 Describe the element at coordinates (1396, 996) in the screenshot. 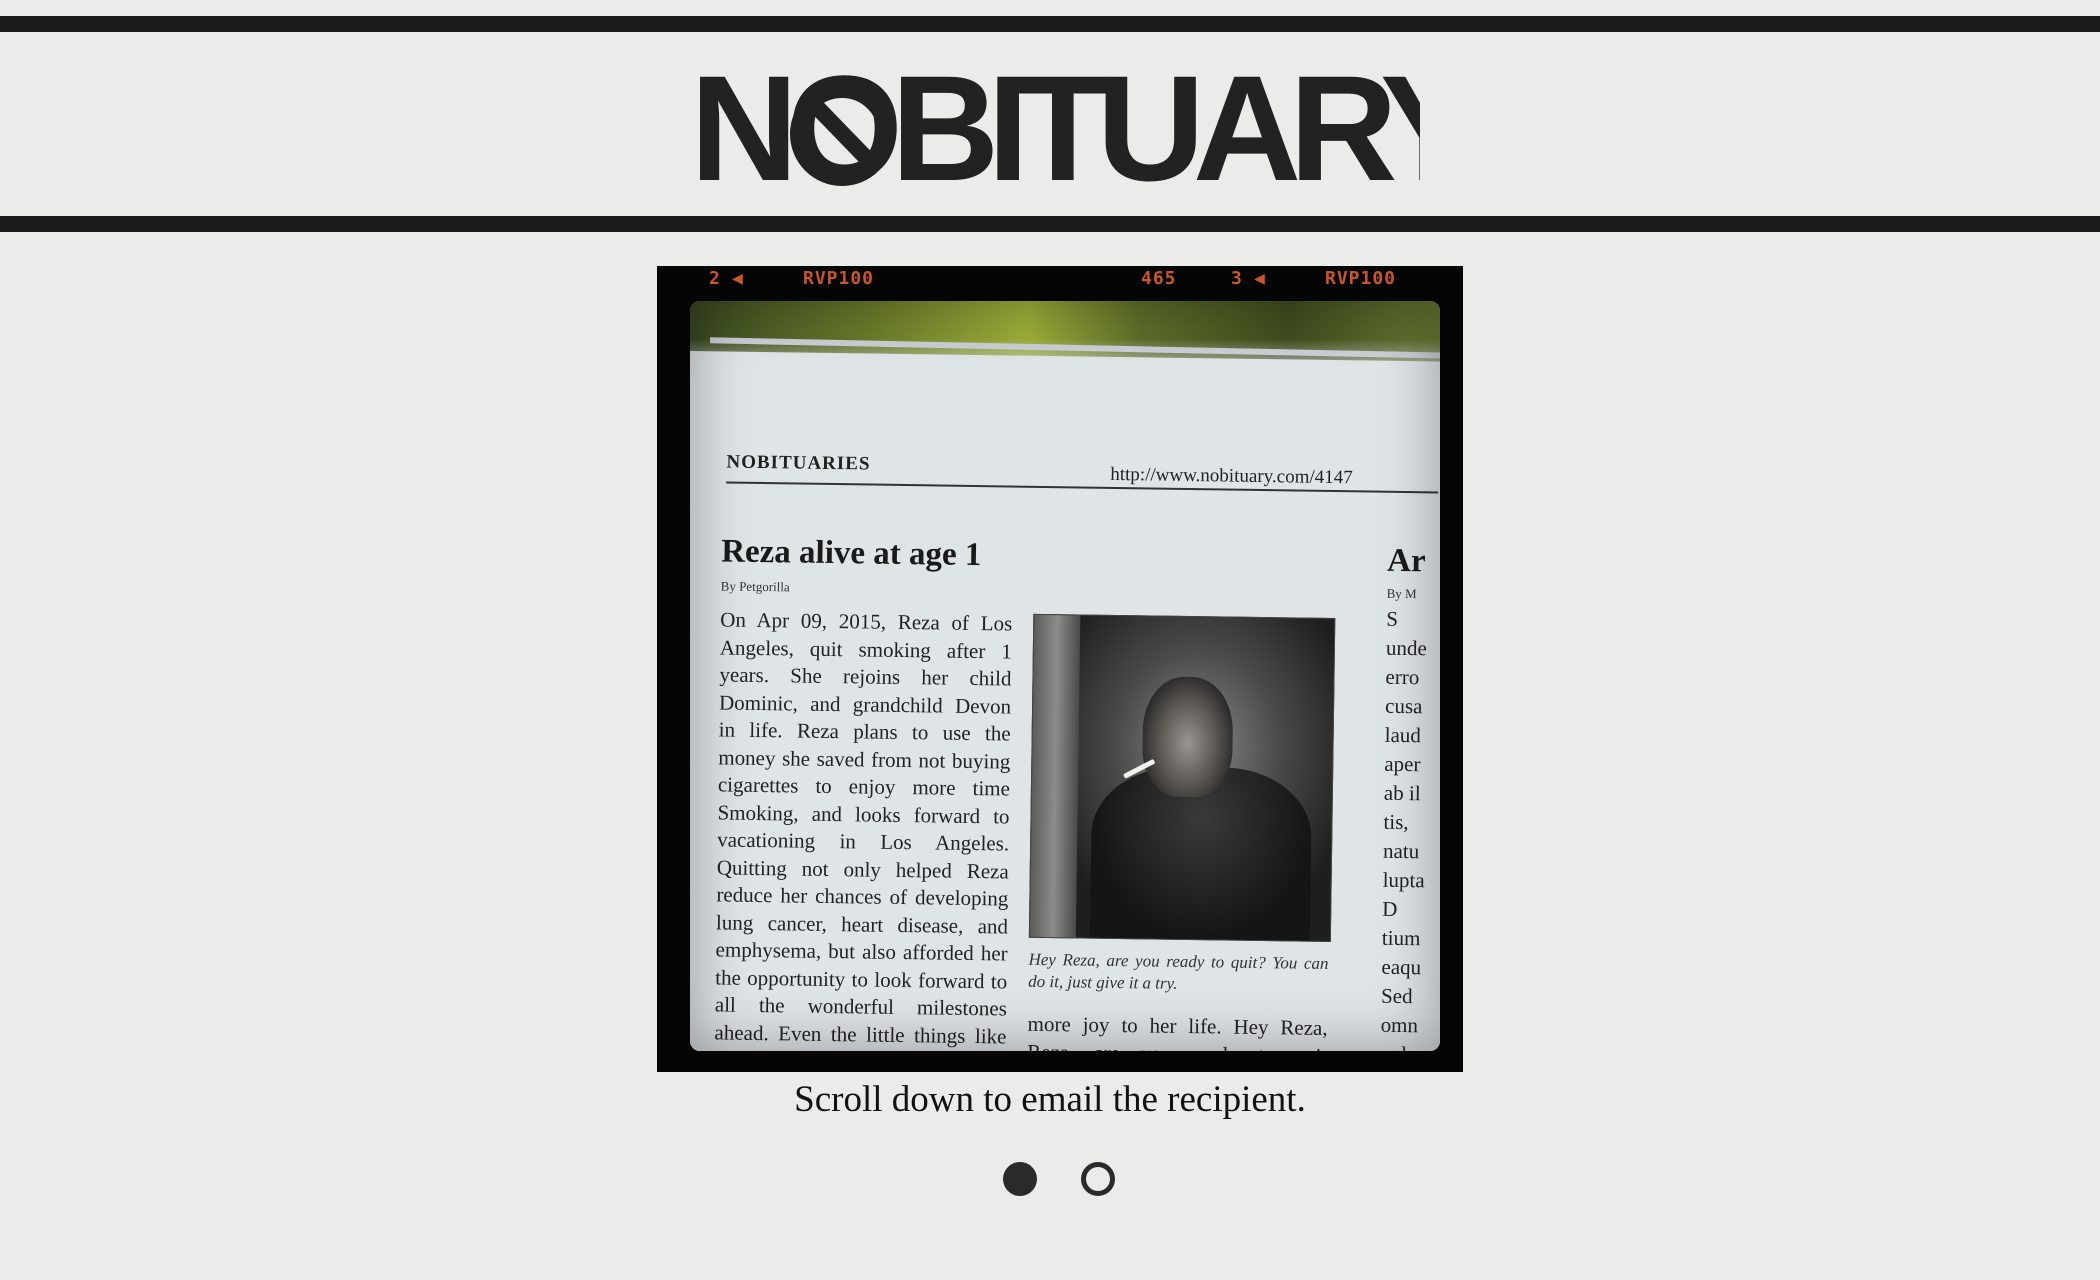

I see `adjacent-body-line: Sed` at that location.